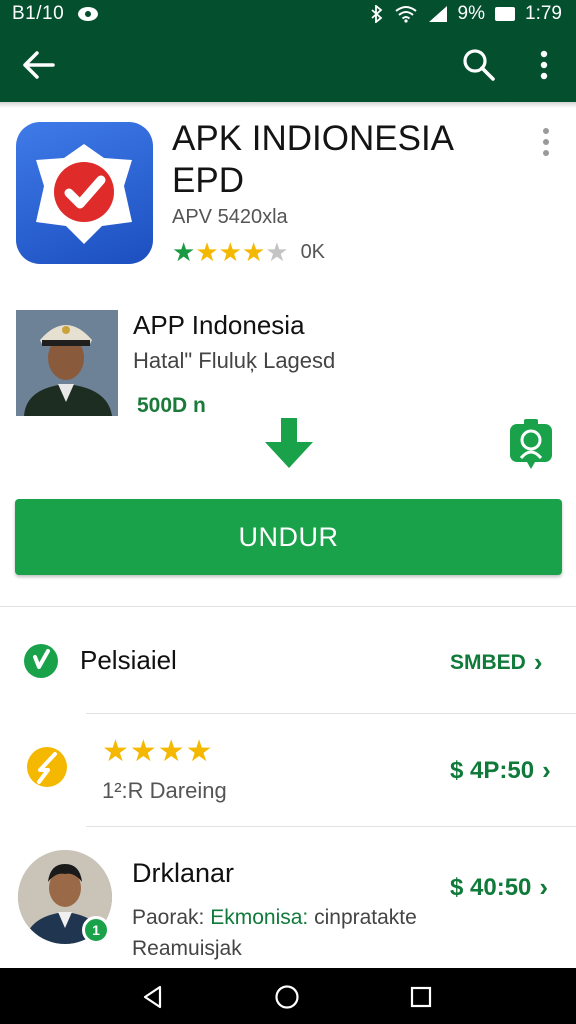 The width and height of the screenshot is (576, 1024). I want to click on shield-check-icon, so click(84, 194).